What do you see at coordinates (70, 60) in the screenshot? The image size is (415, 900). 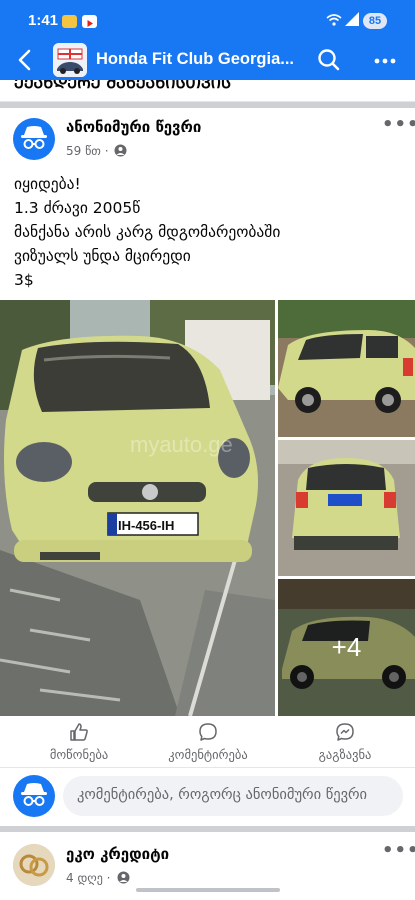 I see `group-avatar` at bounding box center [70, 60].